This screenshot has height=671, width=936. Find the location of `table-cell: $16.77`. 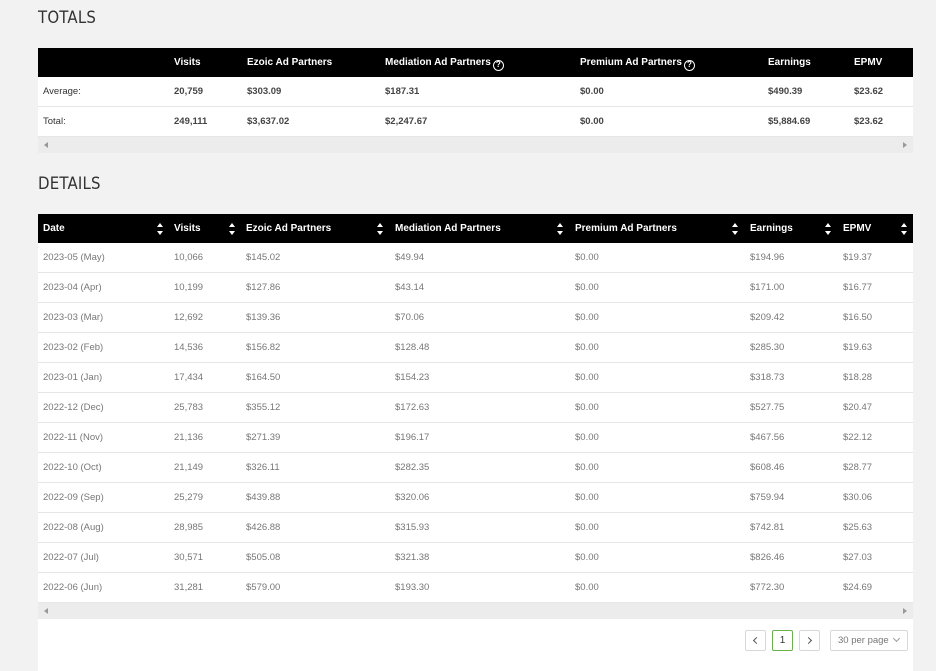

table-cell: $16.77 is located at coordinates (858, 287).